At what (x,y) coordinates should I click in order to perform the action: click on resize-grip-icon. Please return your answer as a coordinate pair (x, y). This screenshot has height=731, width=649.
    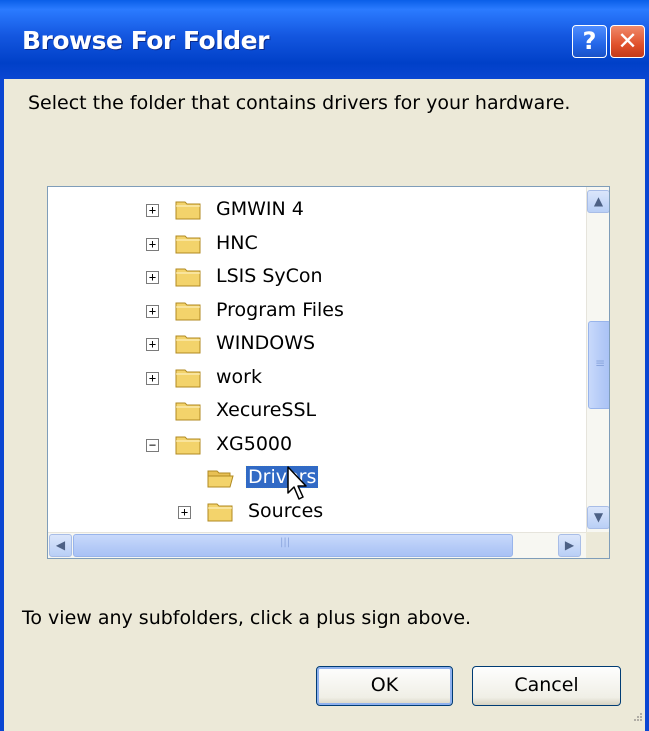
    Looking at the image, I should click on (637, 717).